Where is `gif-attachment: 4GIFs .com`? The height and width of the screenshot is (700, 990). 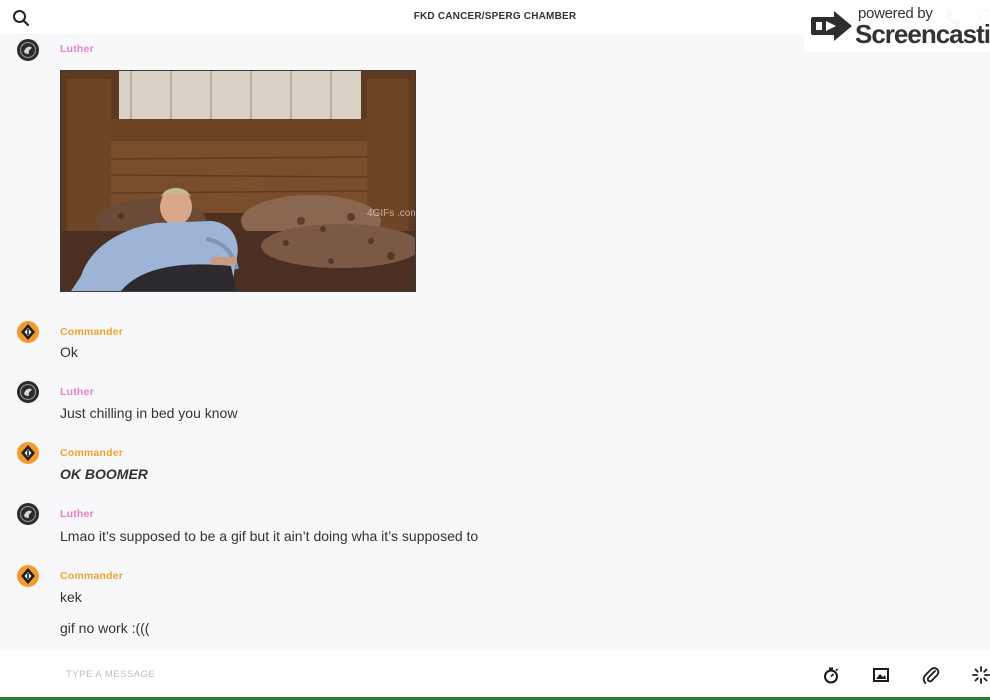
gif-attachment: 4GIFs .com is located at coordinates (238, 181).